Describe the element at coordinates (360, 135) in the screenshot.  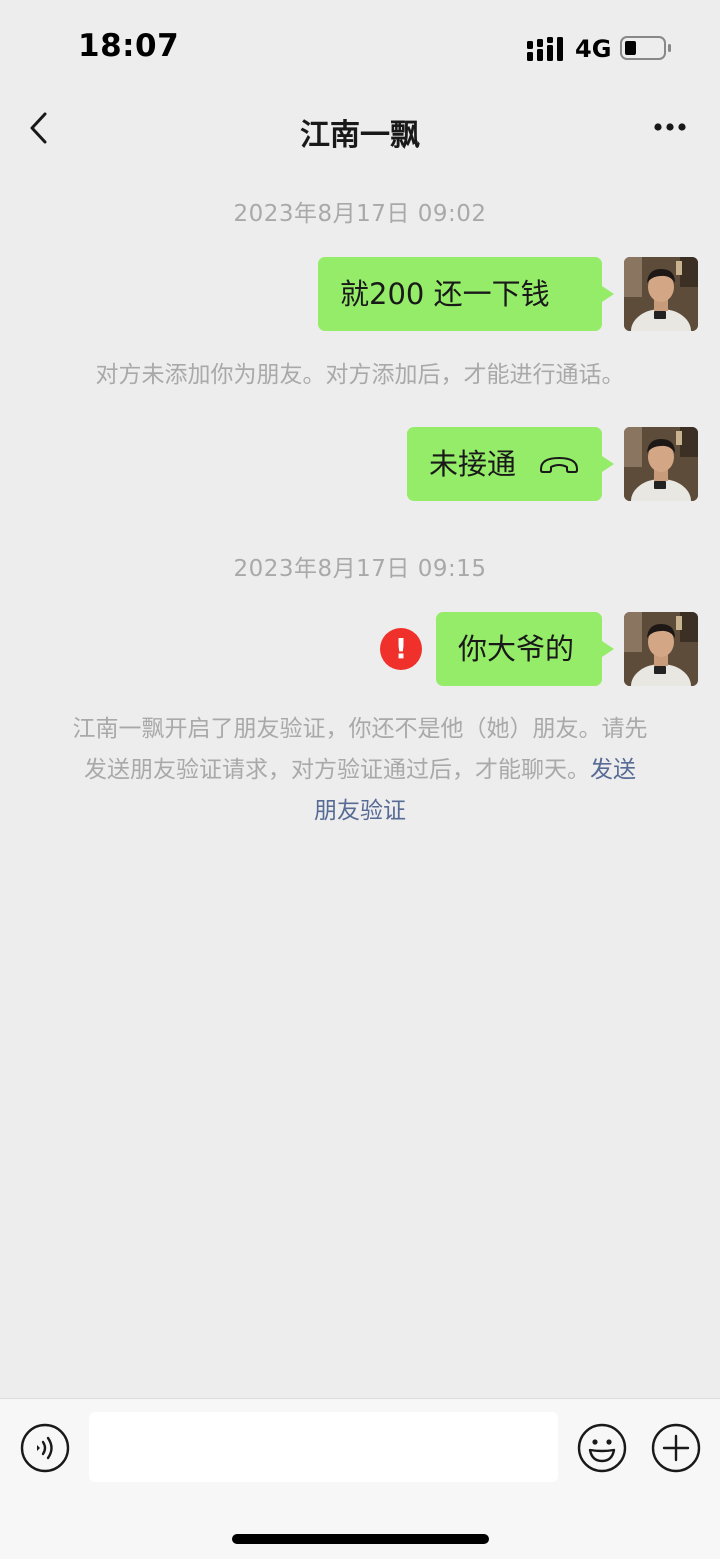
I see `chat-title: 江南一飘` at that location.